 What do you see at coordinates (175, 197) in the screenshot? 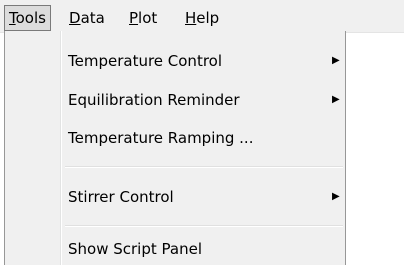
I see `menu-item-stirrer-control: Stirrer Control ▶` at bounding box center [175, 197].